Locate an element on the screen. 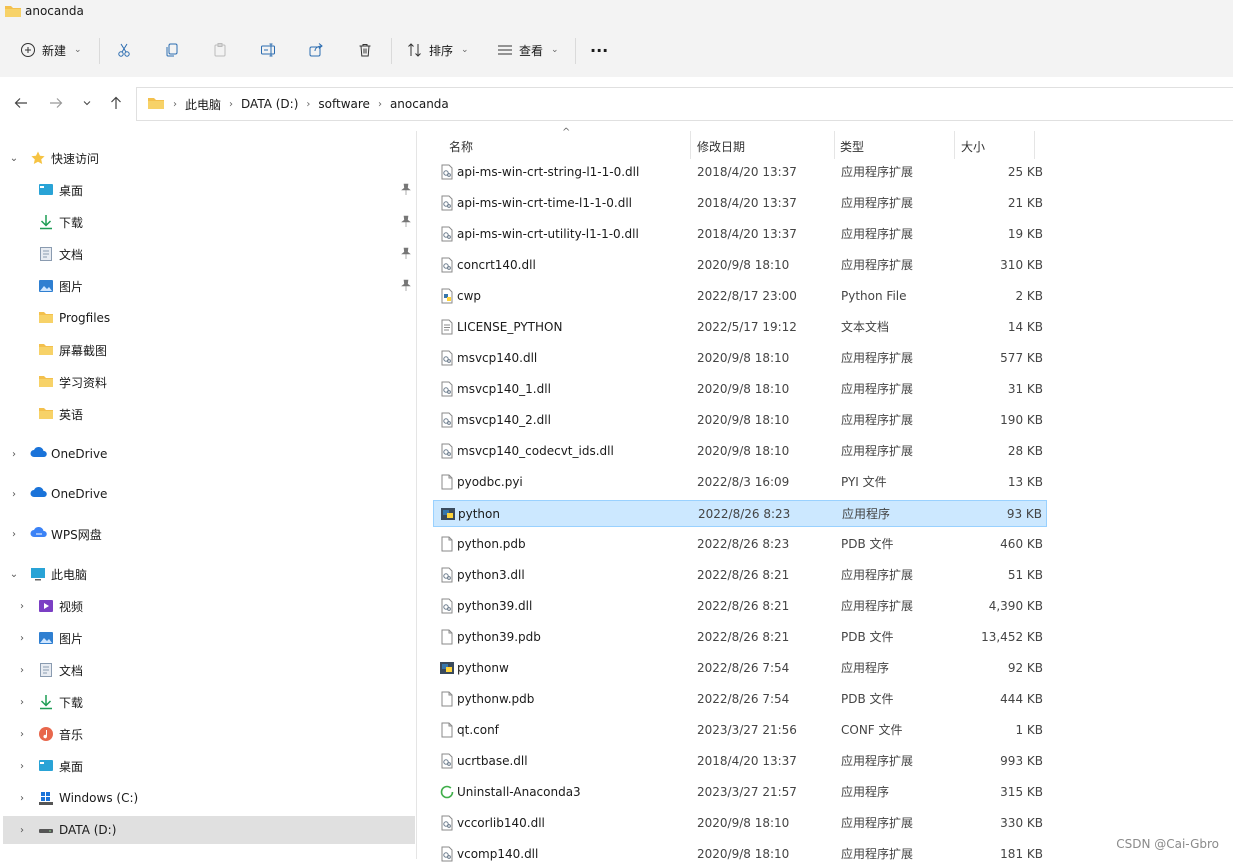 The image size is (1233, 868). up-button is located at coordinates (116, 104).